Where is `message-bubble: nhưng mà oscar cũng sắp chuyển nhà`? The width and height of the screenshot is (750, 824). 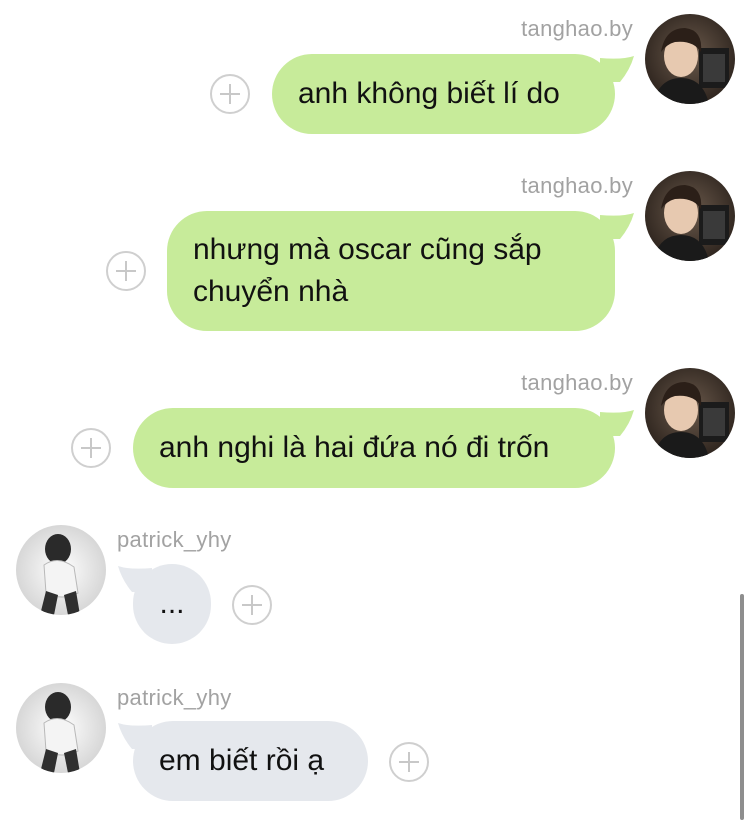
message-bubble: nhưng mà oscar cũng sắp chuyển nhà is located at coordinates (391, 271).